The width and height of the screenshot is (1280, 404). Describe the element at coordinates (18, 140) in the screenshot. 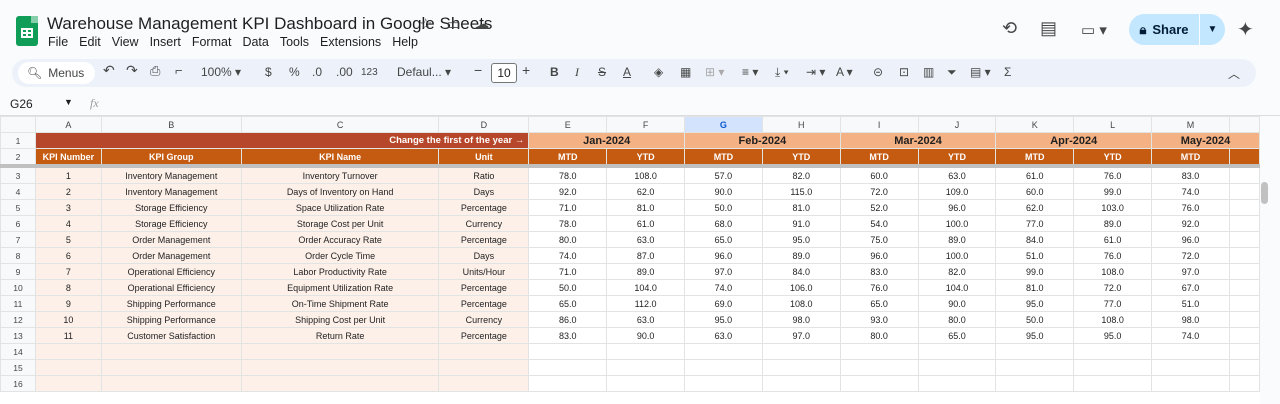

I see `row-header: 1` at that location.